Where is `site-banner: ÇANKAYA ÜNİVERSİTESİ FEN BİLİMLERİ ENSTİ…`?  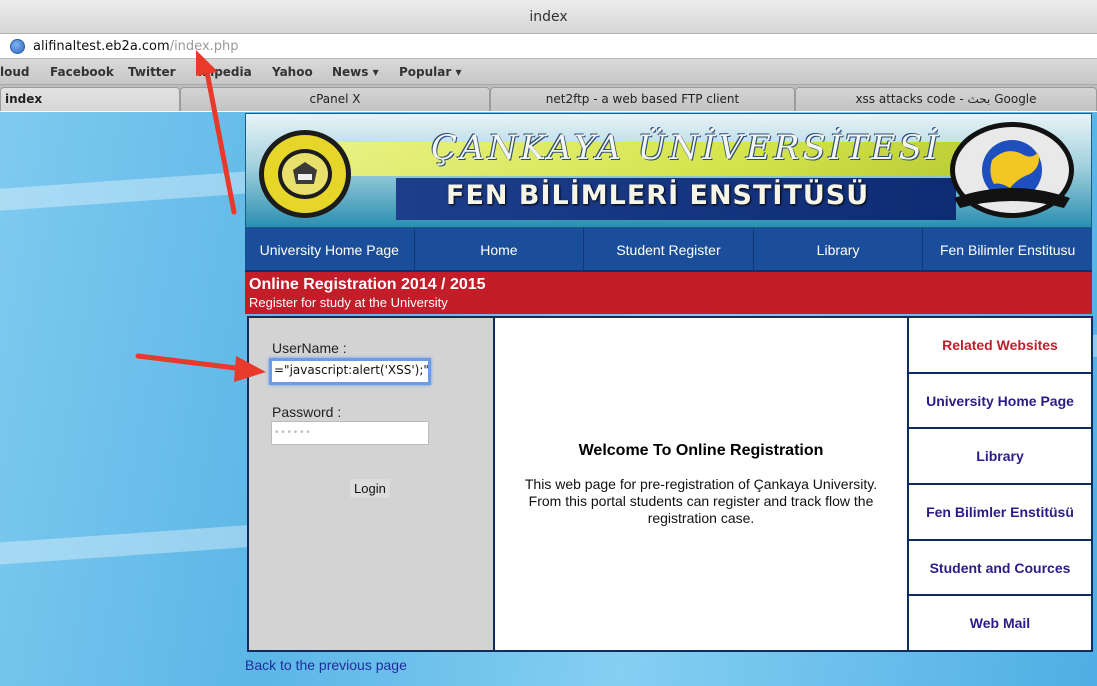
site-banner: ÇANKAYA ÜNİVERSİTESİ FEN BİLİMLERİ ENSTİ… is located at coordinates (668, 170).